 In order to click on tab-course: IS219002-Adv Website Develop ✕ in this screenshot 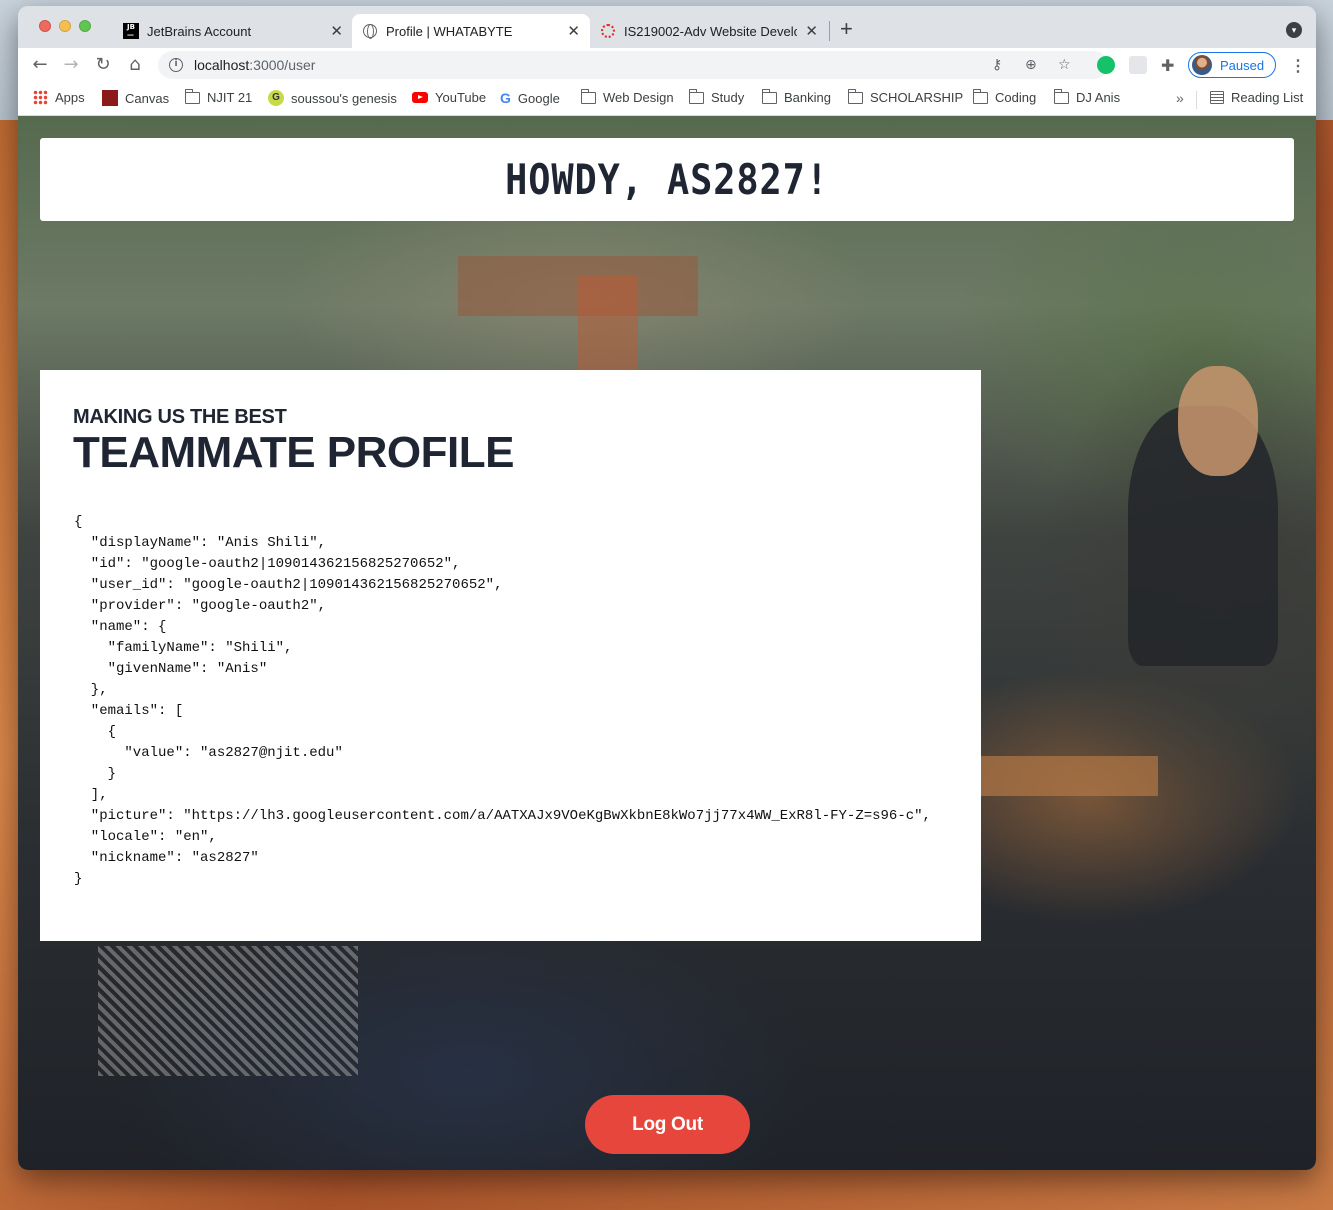, I will do `click(709, 31)`.